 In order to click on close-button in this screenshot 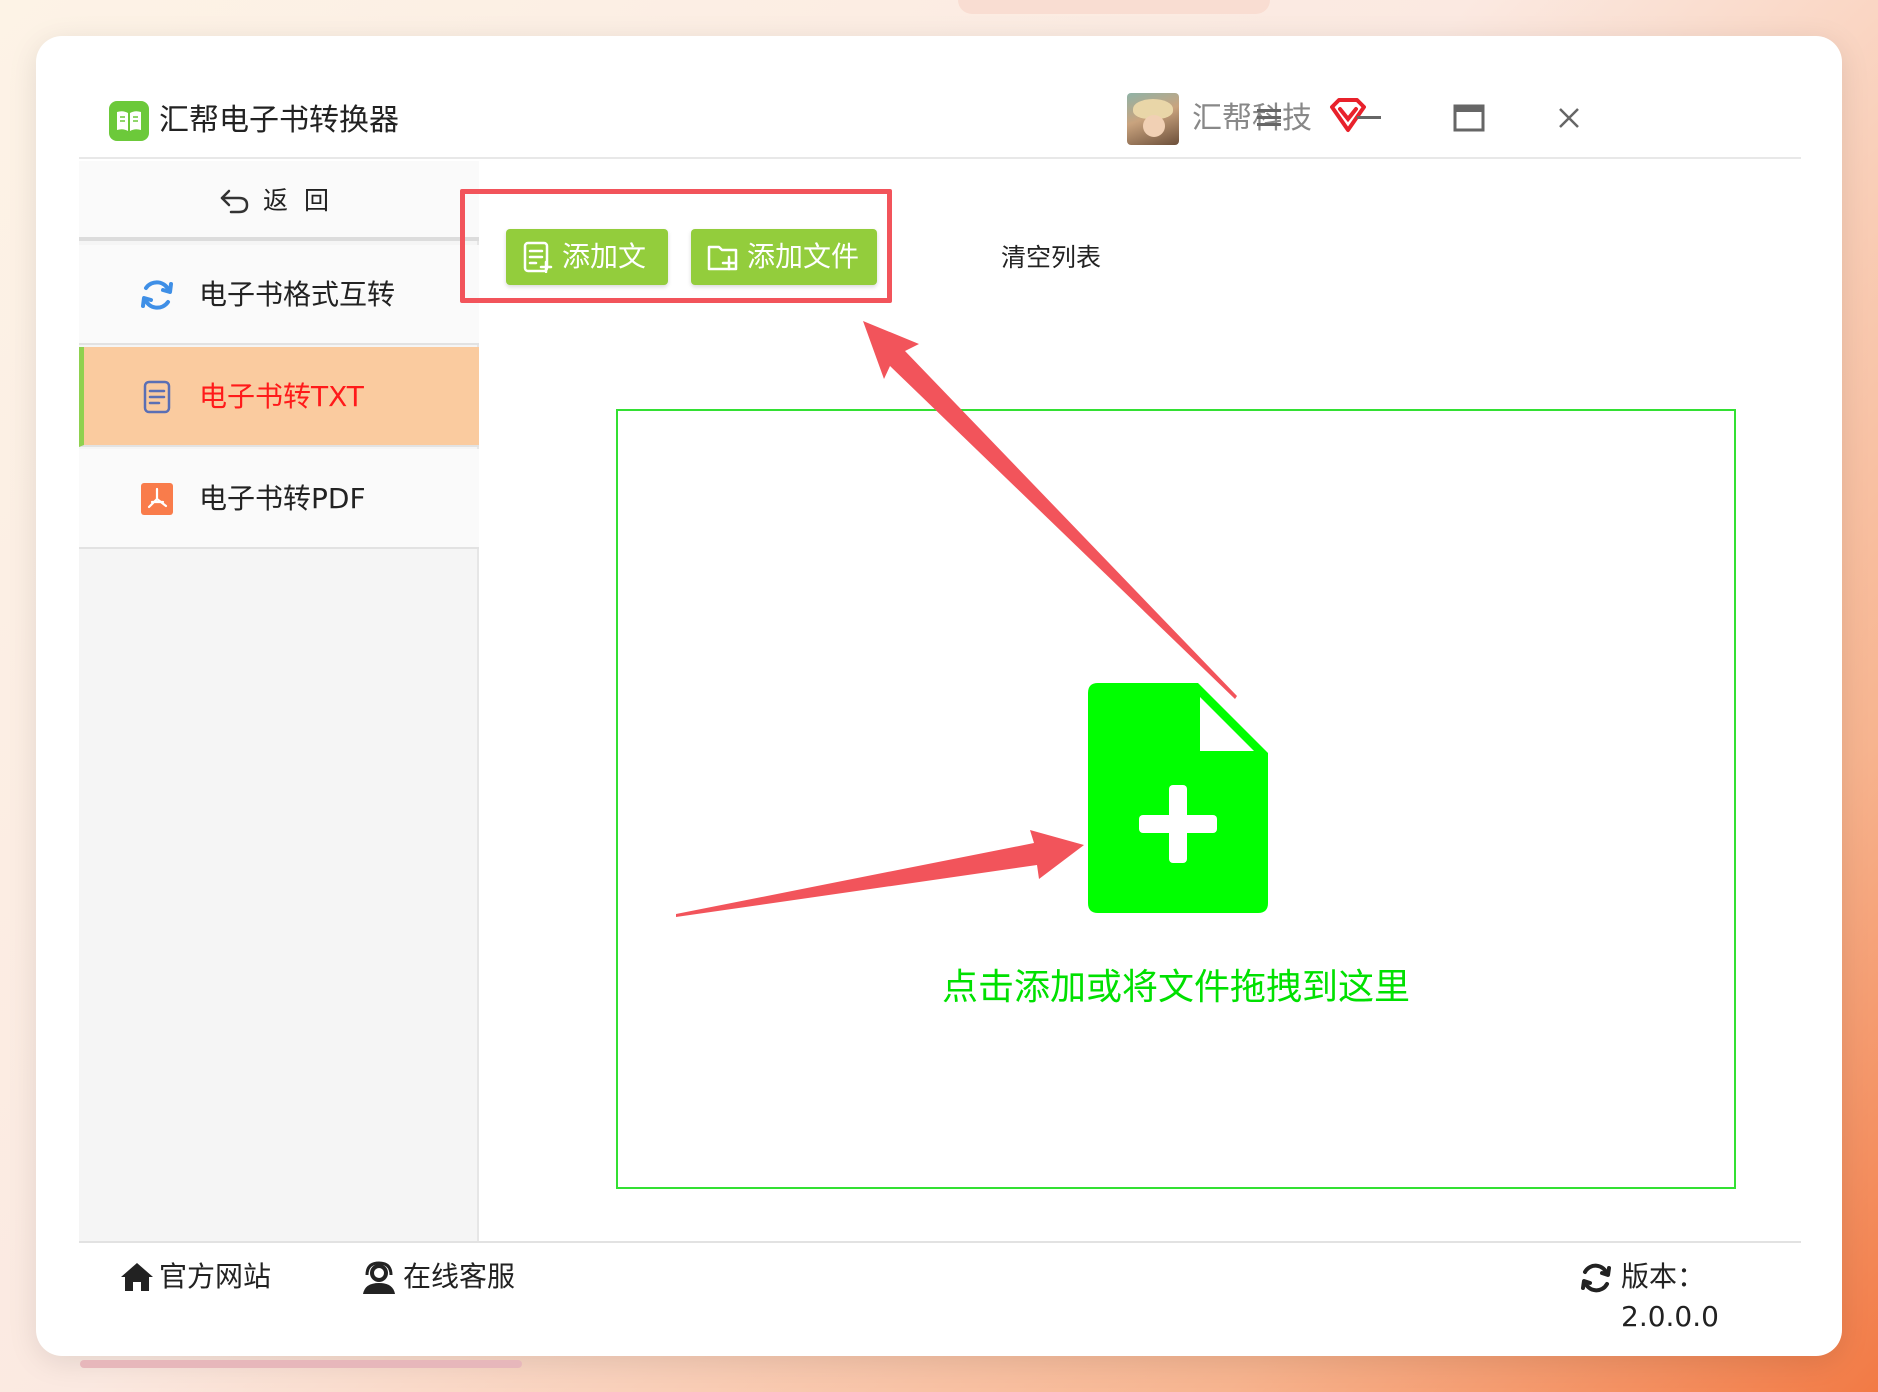, I will do `click(1569, 118)`.